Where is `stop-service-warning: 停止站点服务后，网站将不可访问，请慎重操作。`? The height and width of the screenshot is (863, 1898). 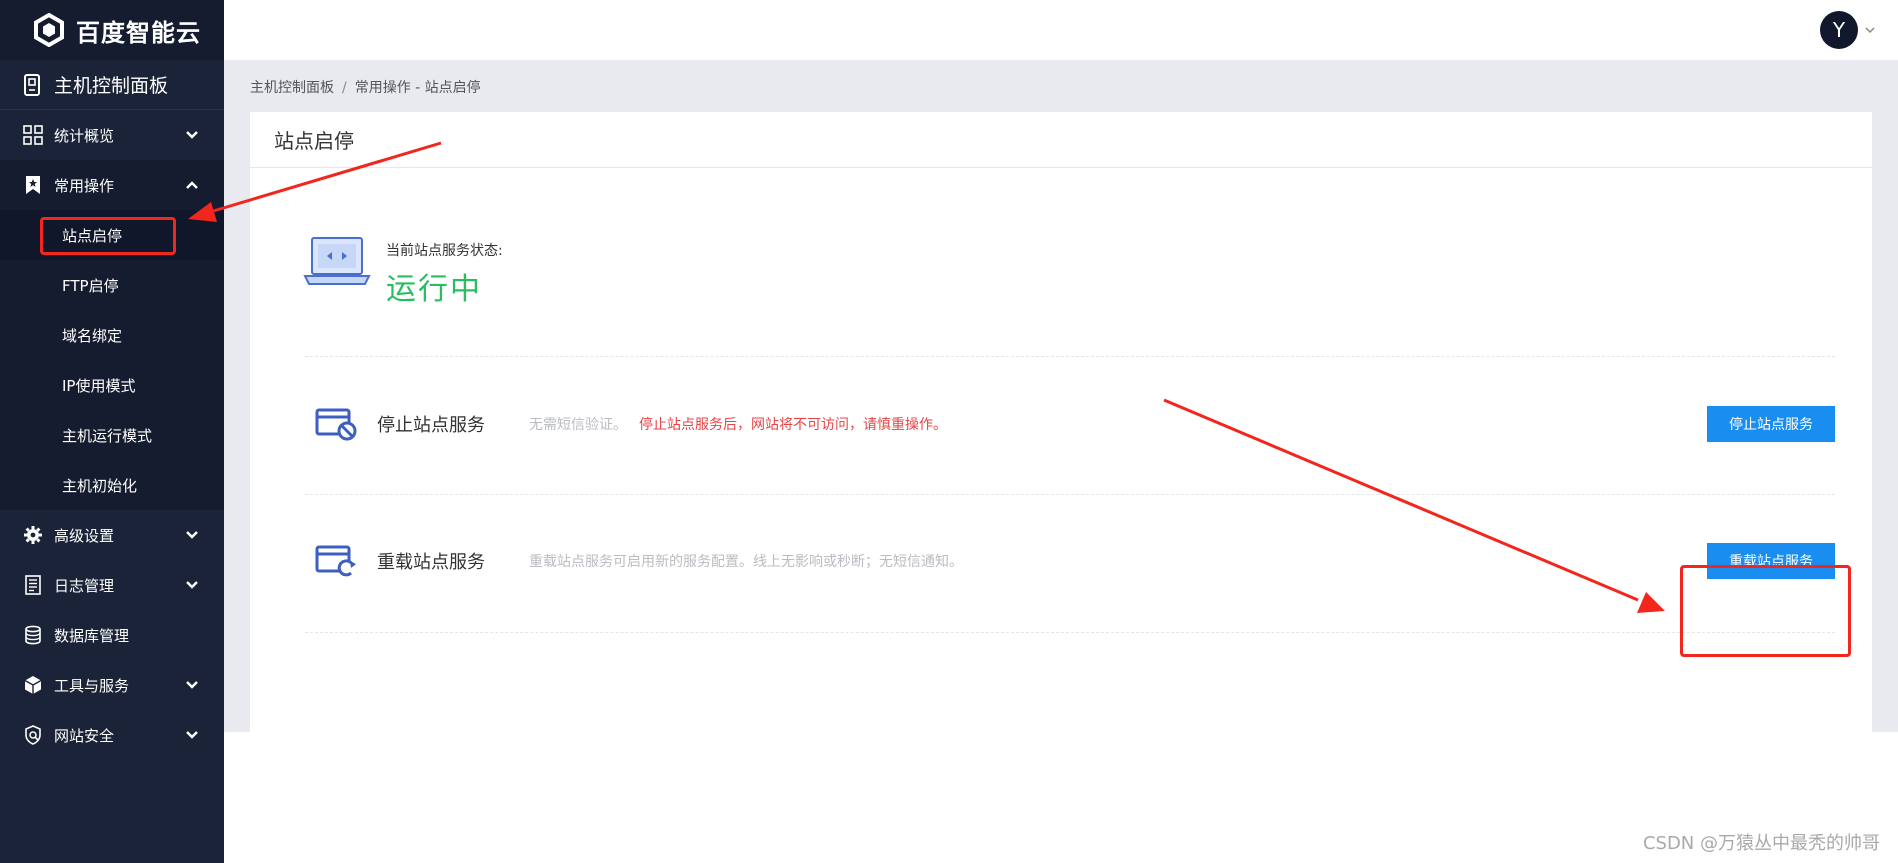
stop-service-warning: 停止站点服务后，网站将不可访问，请慎重操作。 is located at coordinates (793, 425).